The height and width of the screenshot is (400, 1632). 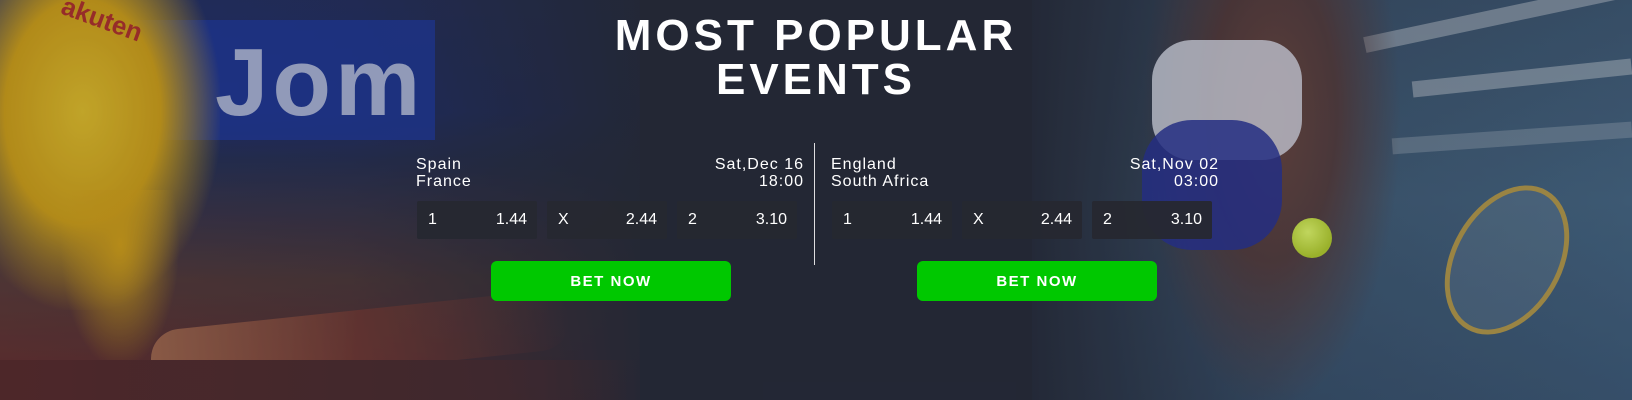 What do you see at coordinates (816, 79) in the screenshot?
I see `title-line-2: EVENTS` at bounding box center [816, 79].